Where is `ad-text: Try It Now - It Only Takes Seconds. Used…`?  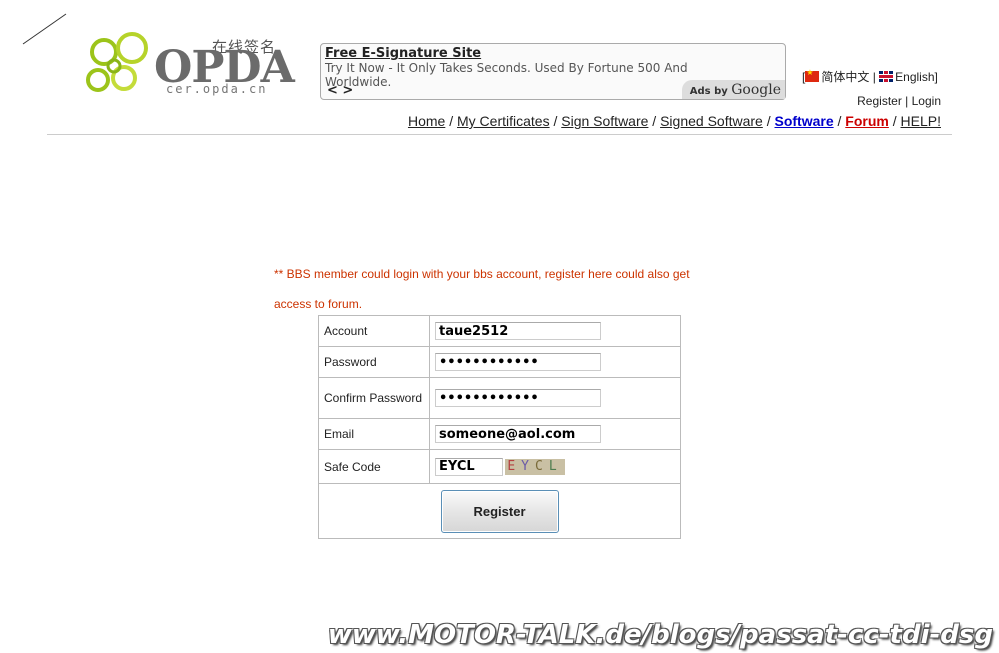 ad-text: Try It Now - It Only Takes Seconds. Used… is located at coordinates (506, 75).